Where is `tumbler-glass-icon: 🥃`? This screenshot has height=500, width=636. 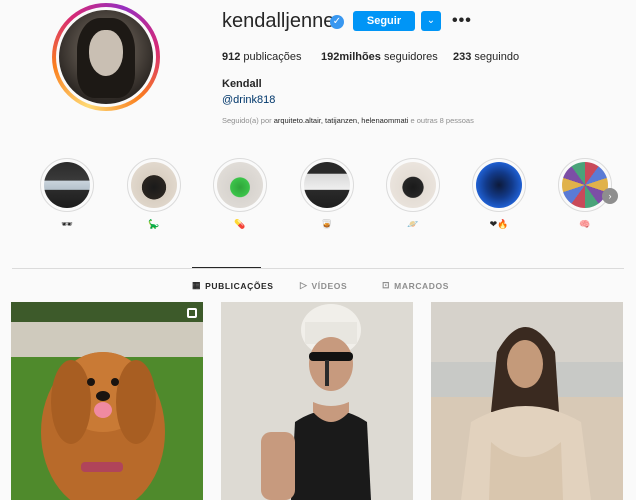
tumbler-glass-icon: 🥃 is located at coordinates (327, 224).